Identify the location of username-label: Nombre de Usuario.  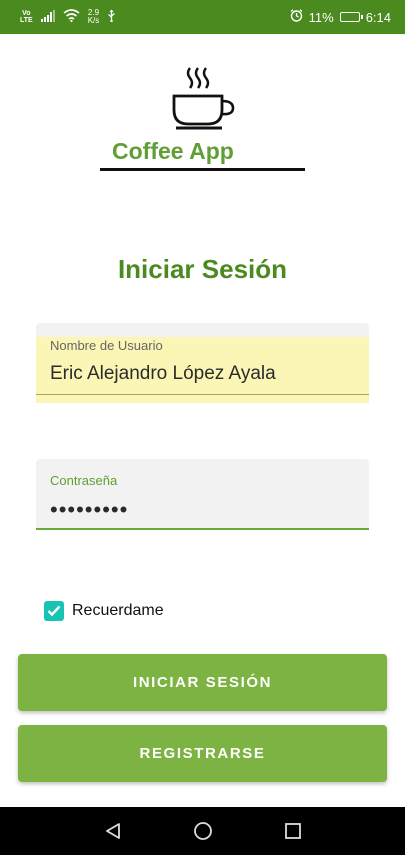
(106, 345).